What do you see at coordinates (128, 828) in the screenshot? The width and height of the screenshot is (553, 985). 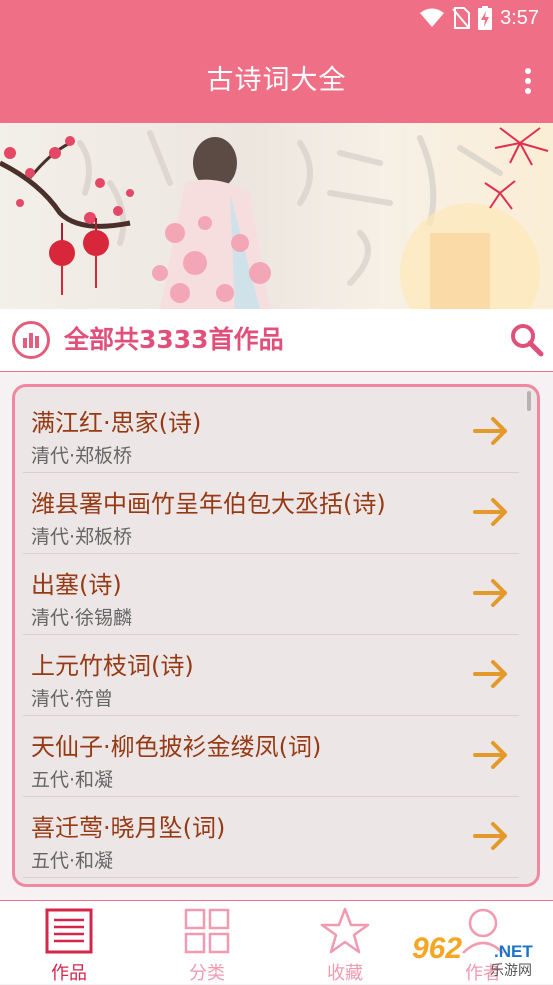 I see `poem-title: 喜迁莺·晓月坠(词)` at bounding box center [128, 828].